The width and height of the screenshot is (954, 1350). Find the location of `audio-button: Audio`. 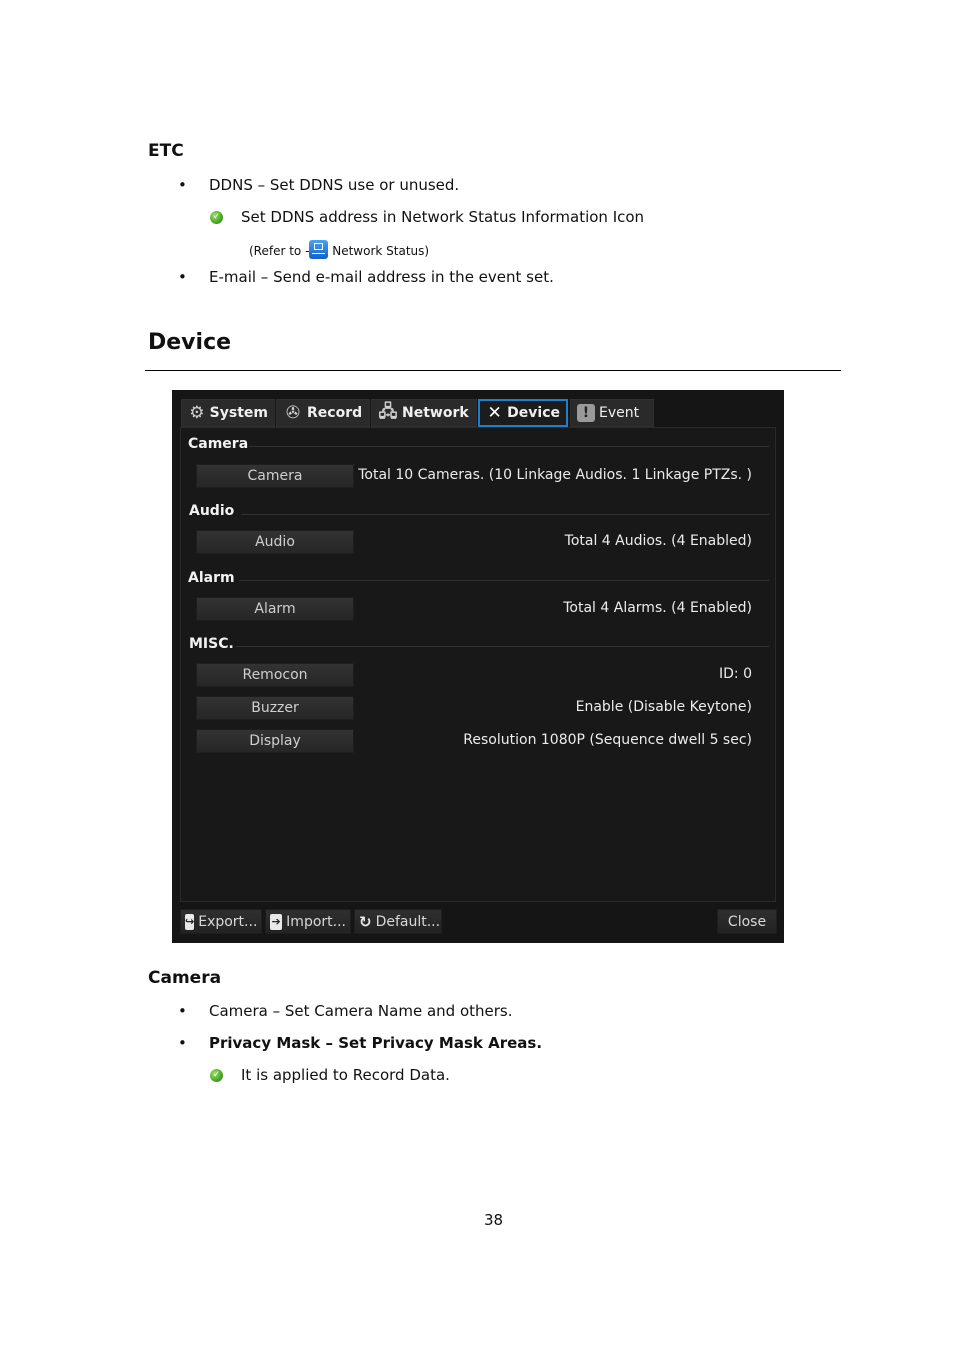

audio-button: Audio is located at coordinates (275, 542).